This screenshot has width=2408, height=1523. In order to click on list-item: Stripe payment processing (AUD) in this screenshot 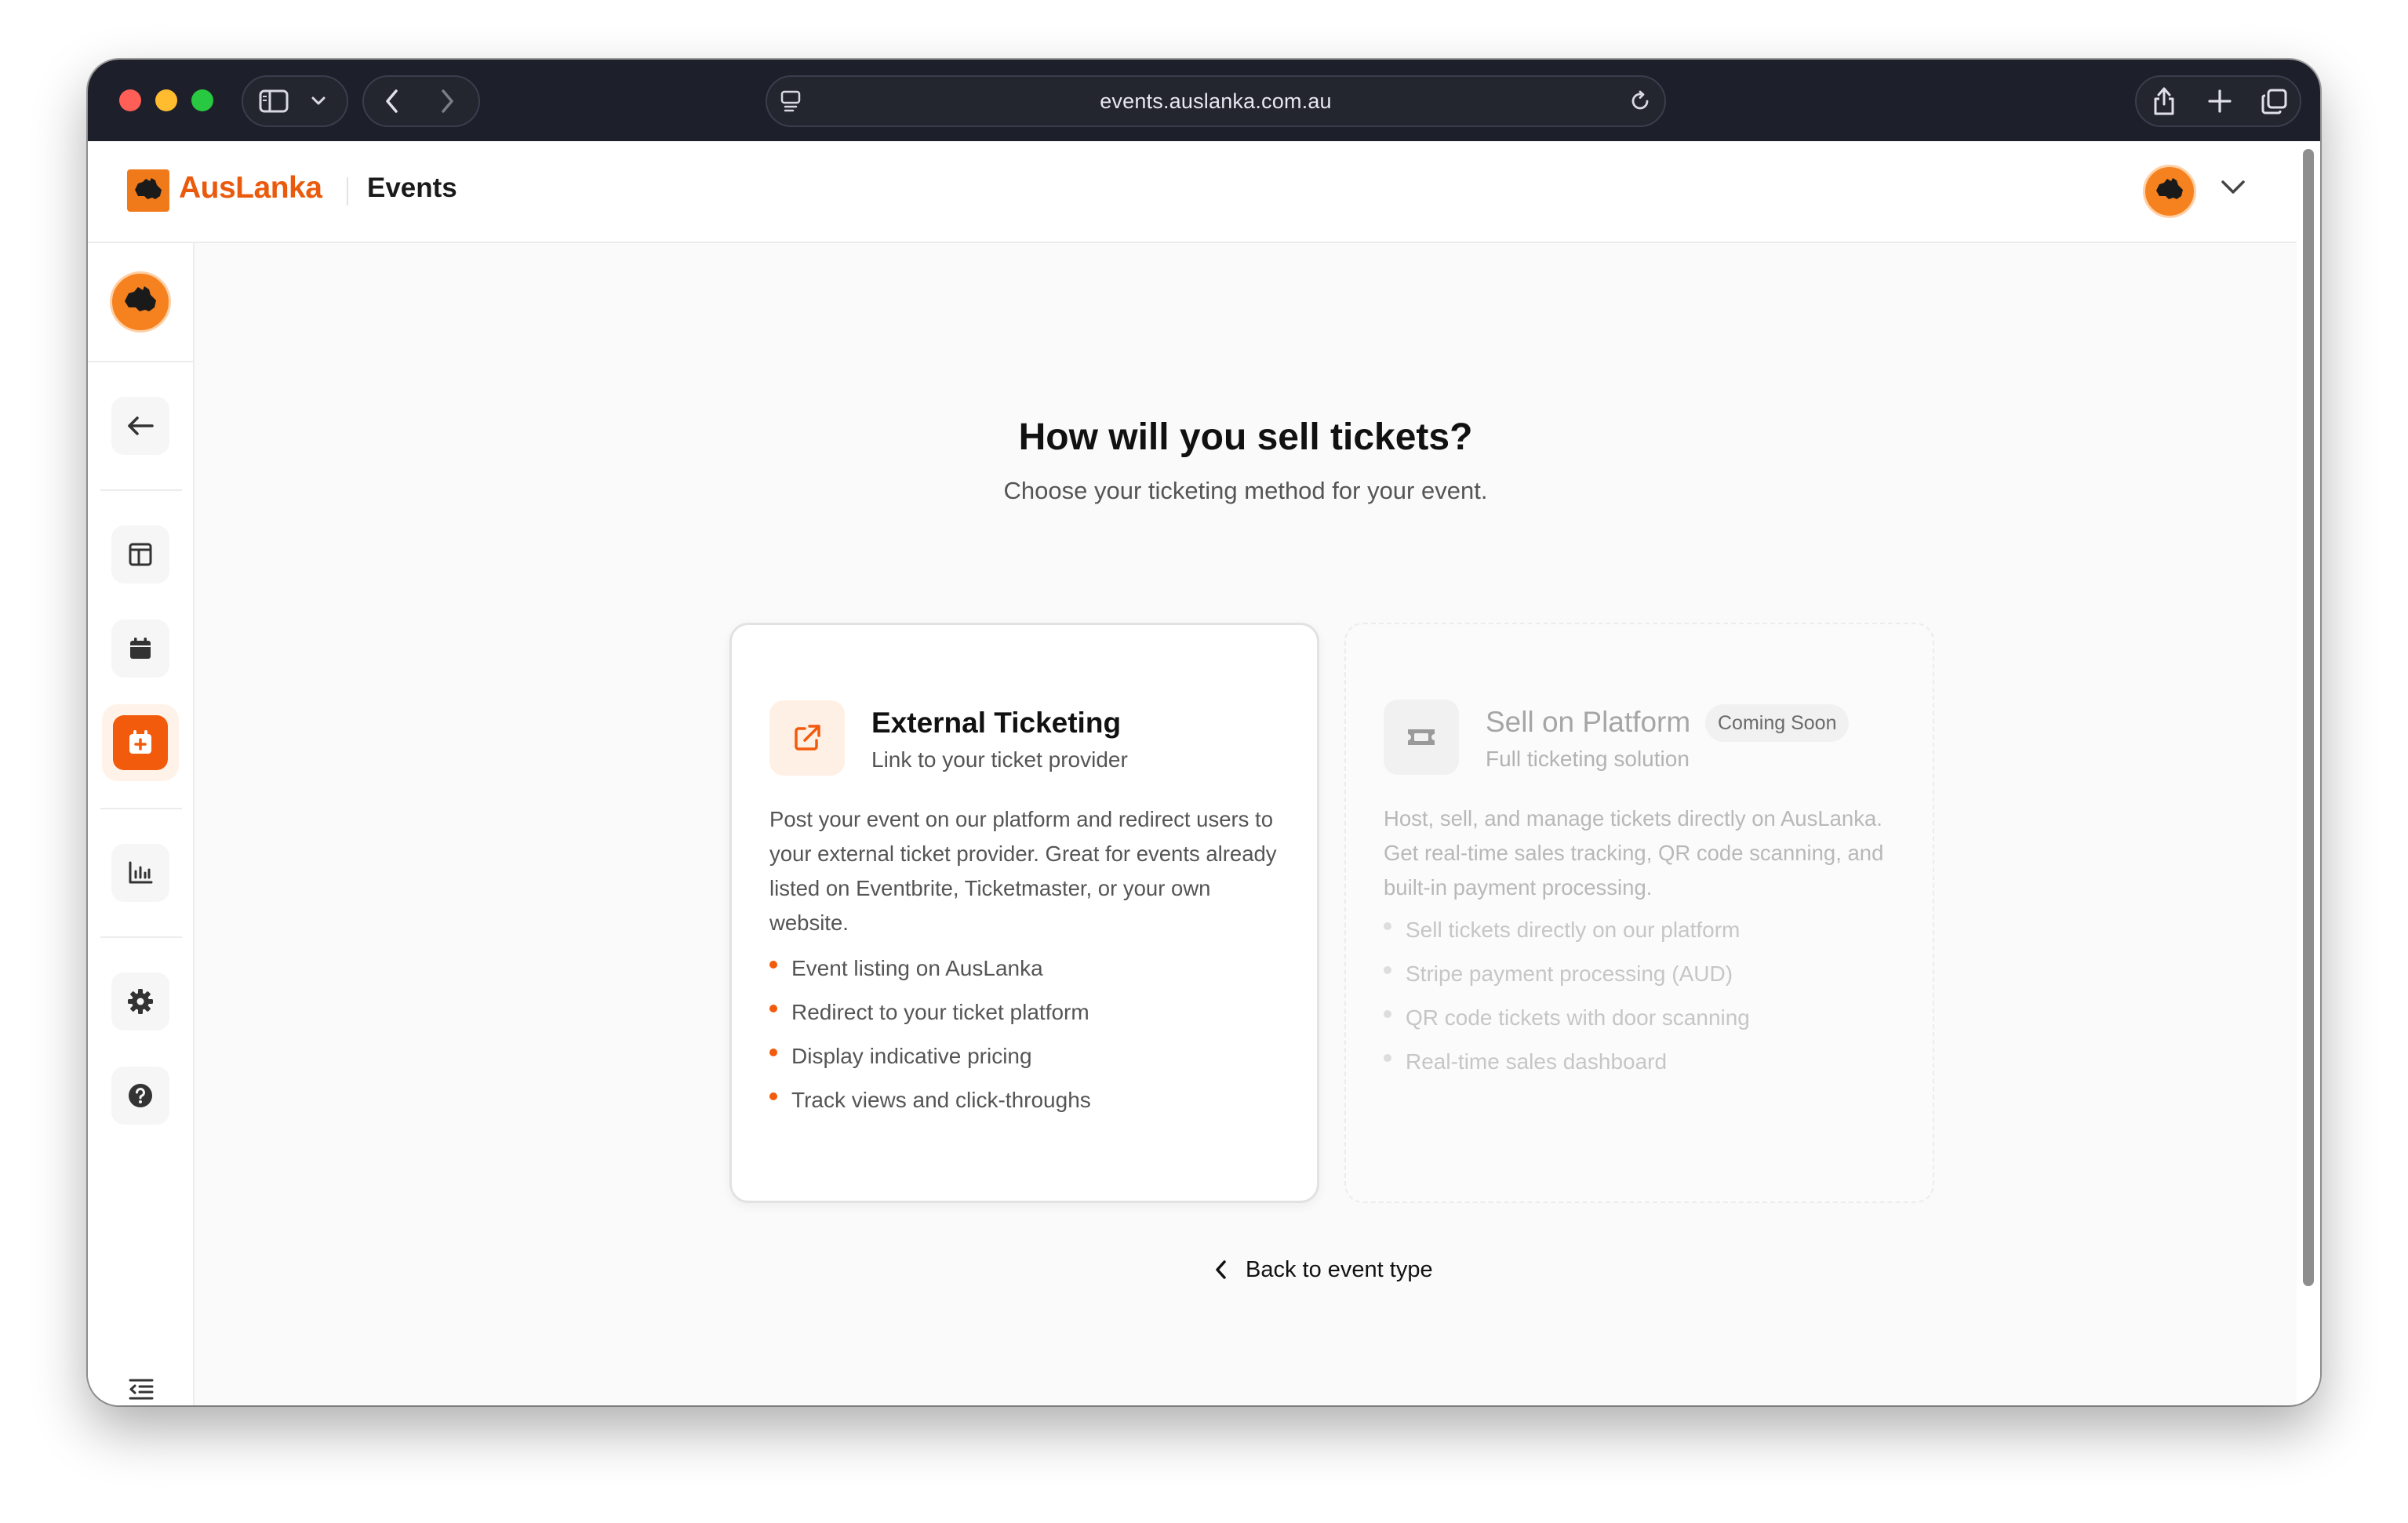, I will do `click(1567, 974)`.